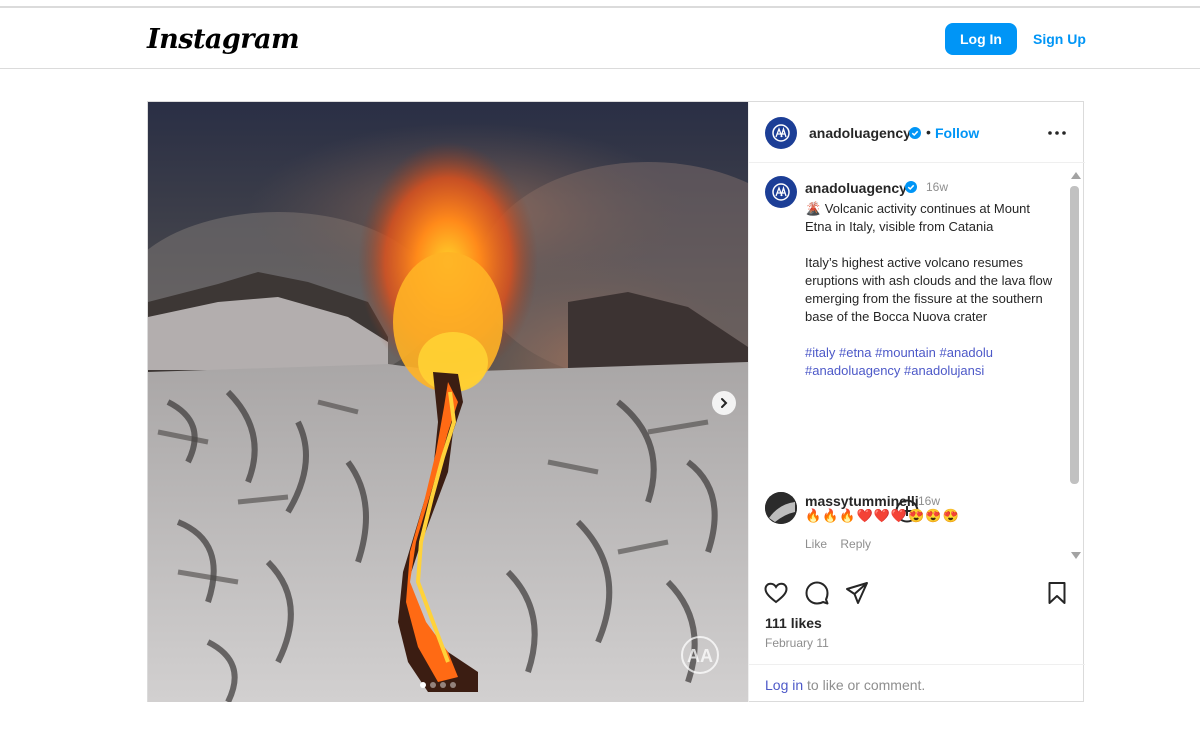 The height and width of the screenshot is (743, 1200). I want to click on login-to-comment: Log in to like or comment., so click(917, 683).